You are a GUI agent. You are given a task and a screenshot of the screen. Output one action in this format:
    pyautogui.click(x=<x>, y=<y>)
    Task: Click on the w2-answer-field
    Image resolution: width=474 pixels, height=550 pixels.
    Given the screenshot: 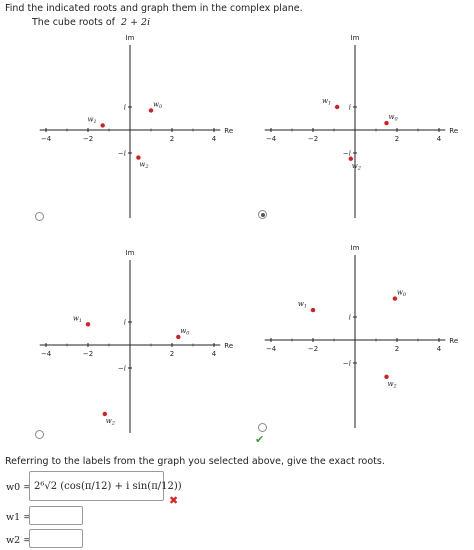 What is the action you would take?
    pyautogui.click(x=56, y=538)
    